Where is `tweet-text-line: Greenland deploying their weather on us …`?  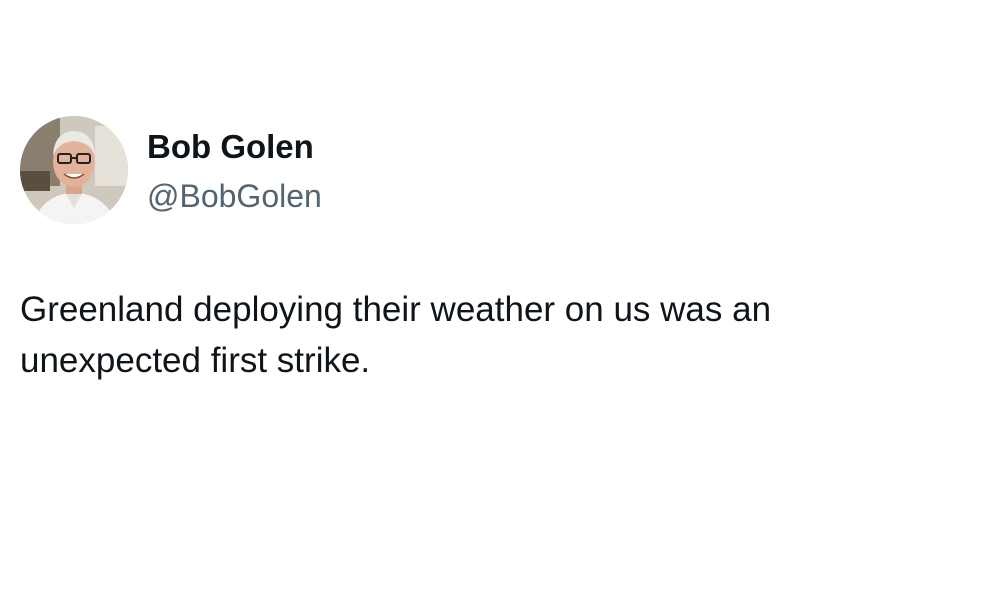 tweet-text-line: Greenland deploying their weather on us … is located at coordinates (396, 309).